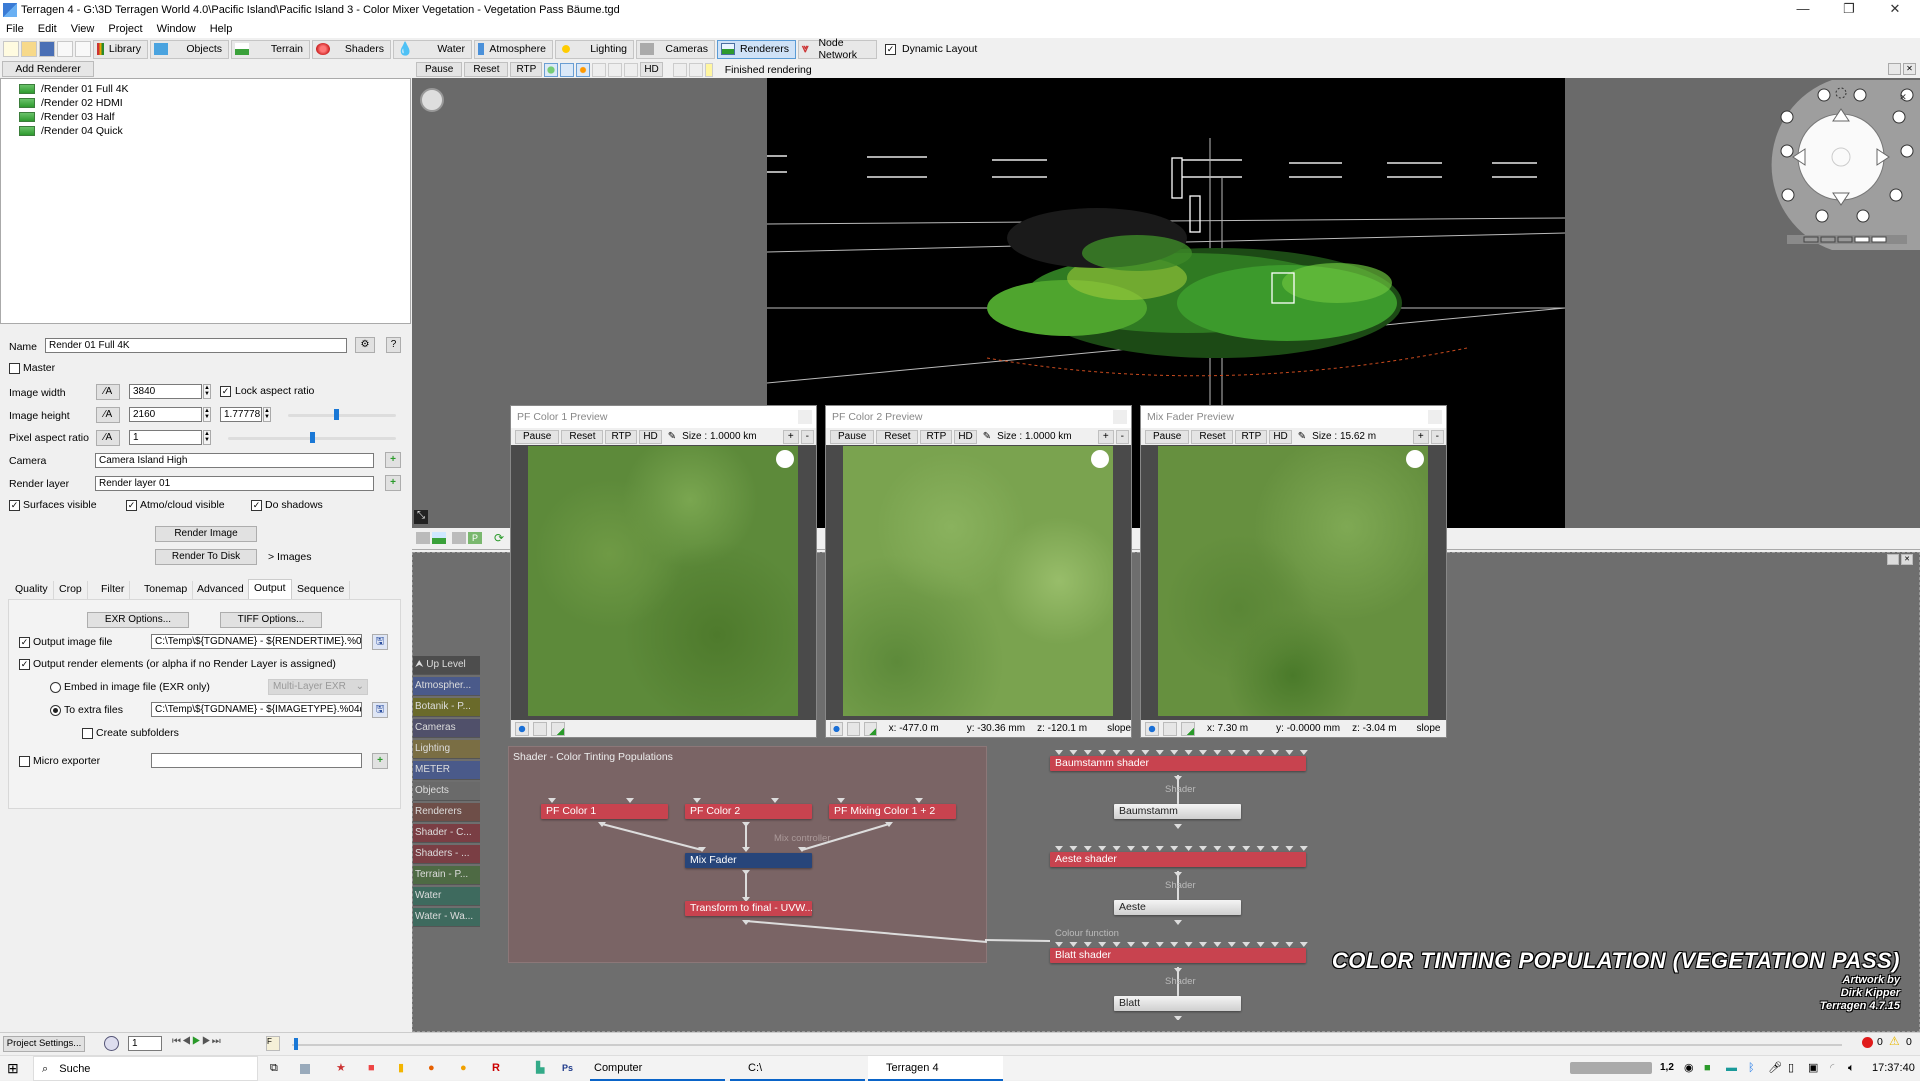 Image resolution: width=1920 pixels, height=1081 pixels. I want to click on timeline-thumb, so click(296, 1044).